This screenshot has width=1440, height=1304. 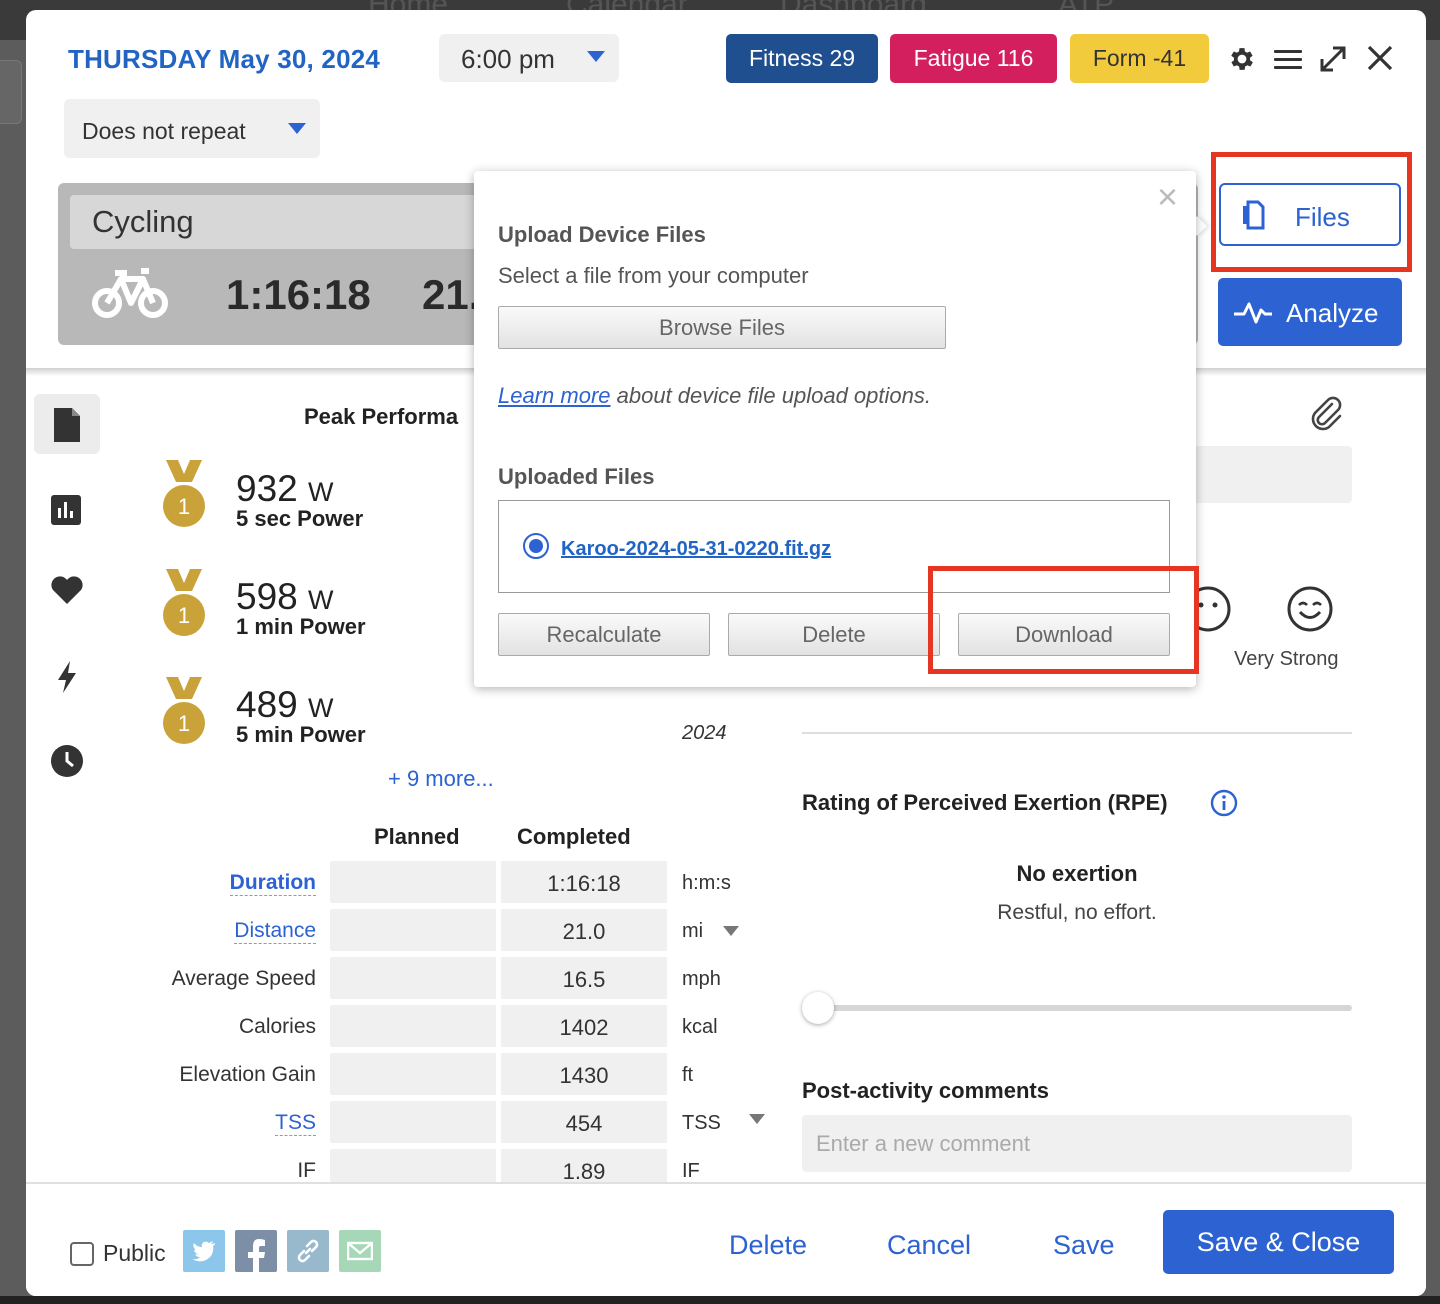 What do you see at coordinates (722, 327) in the screenshot?
I see `browse-files-button: Browse Files` at bounding box center [722, 327].